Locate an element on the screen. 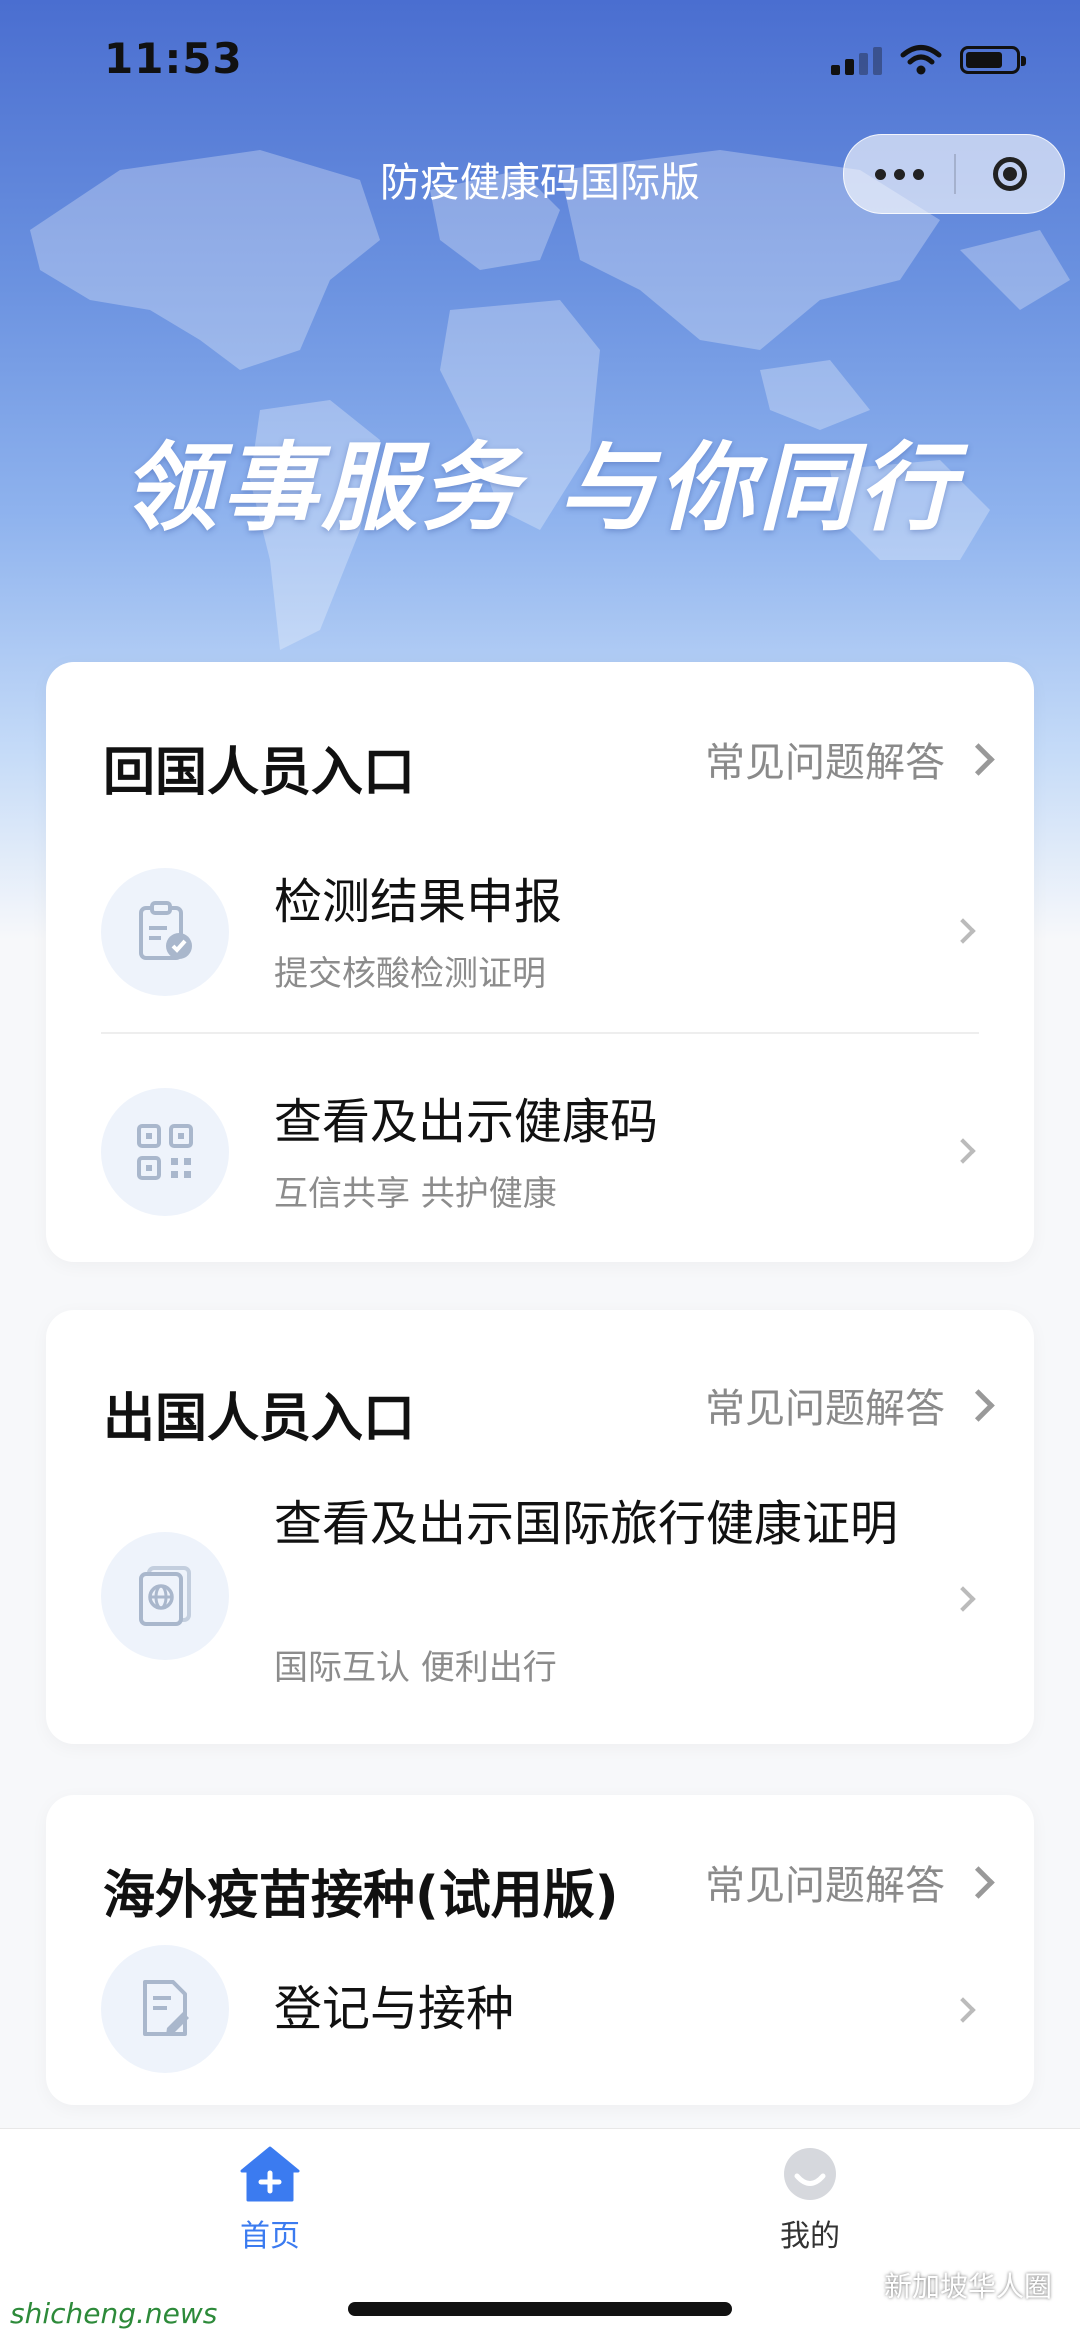 The height and width of the screenshot is (2338, 1080). tab-profile: 我的 is located at coordinates (810, 2200).